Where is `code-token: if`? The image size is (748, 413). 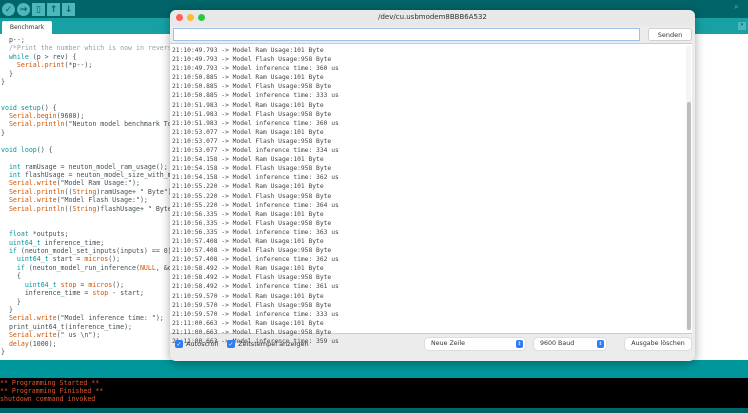 code-token: if is located at coordinates (9, 250).